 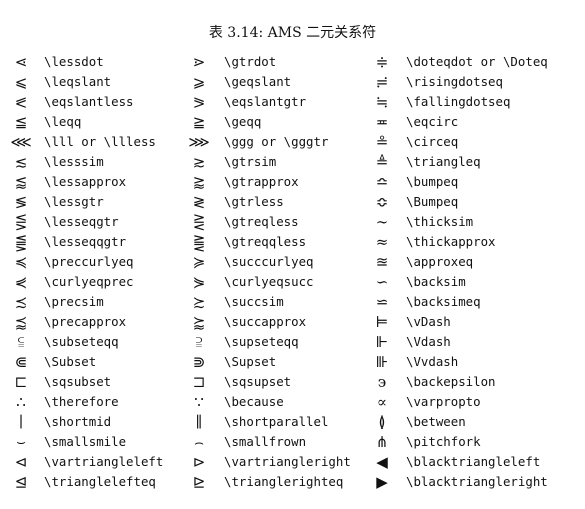 What do you see at coordinates (382, 182) in the screenshot?
I see `relation-symbol: ≏` at bounding box center [382, 182].